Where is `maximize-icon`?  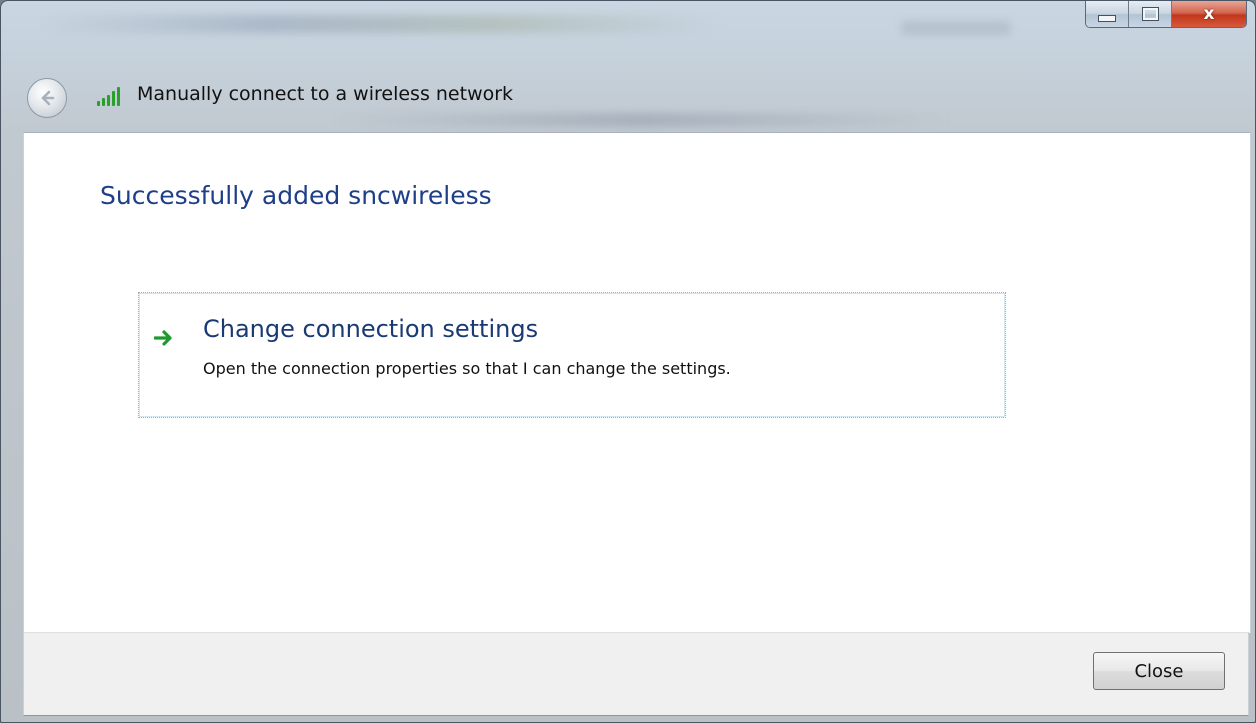 maximize-icon is located at coordinates (1150, 14).